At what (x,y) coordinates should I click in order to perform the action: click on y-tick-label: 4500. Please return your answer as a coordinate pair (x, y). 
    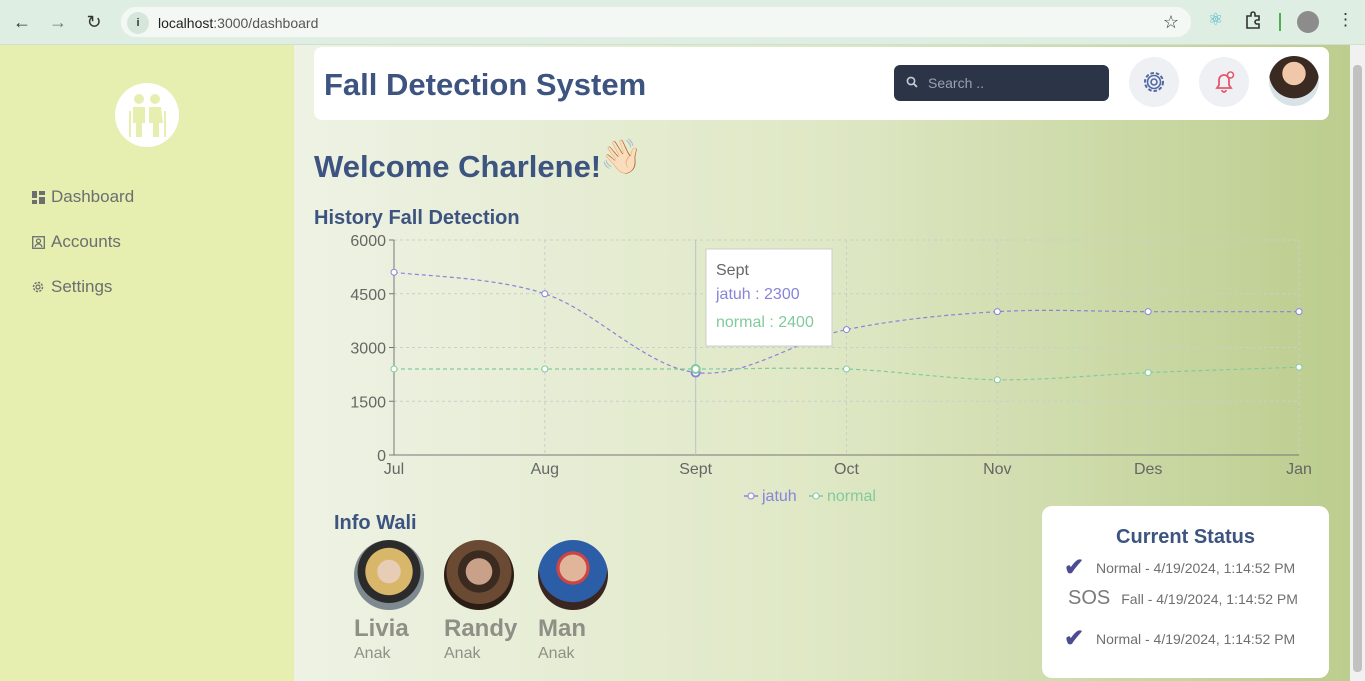
    Looking at the image, I should click on (368, 295).